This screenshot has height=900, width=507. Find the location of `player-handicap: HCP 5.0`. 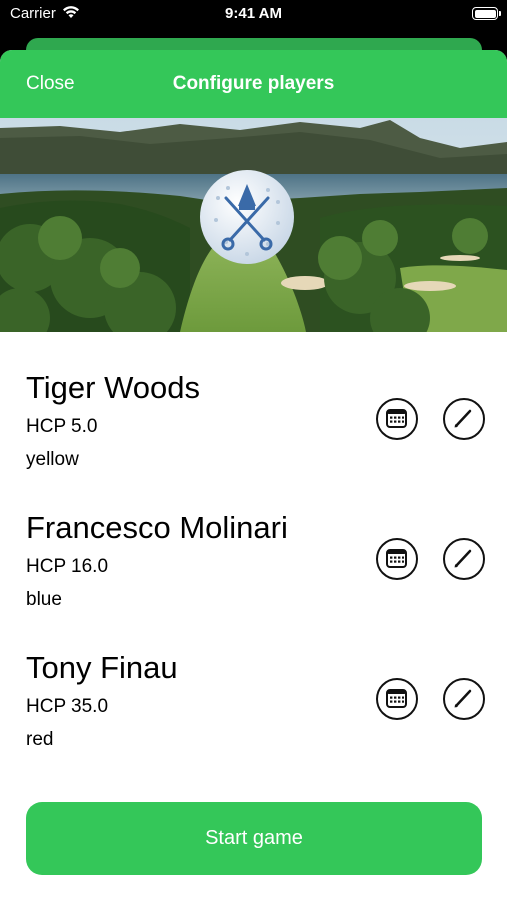

player-handicap: HCP 5.0 is located at coordinates (62, 426).